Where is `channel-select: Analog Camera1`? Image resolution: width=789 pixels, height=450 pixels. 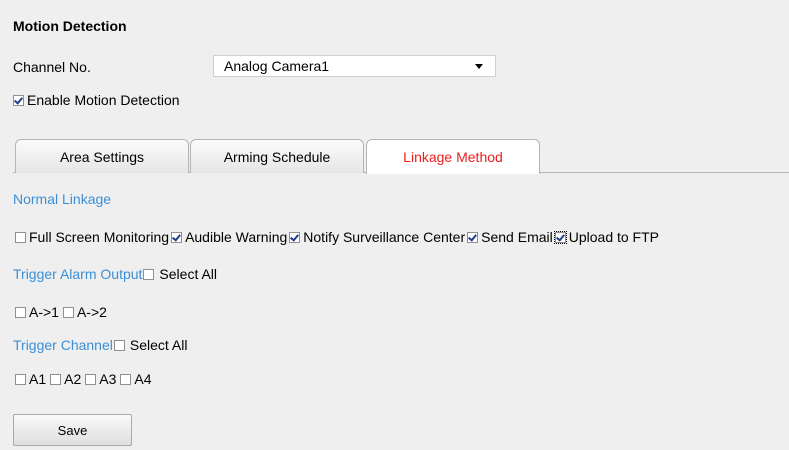
channel-select: Analog Camera1 is located at coordinates (354, 66).